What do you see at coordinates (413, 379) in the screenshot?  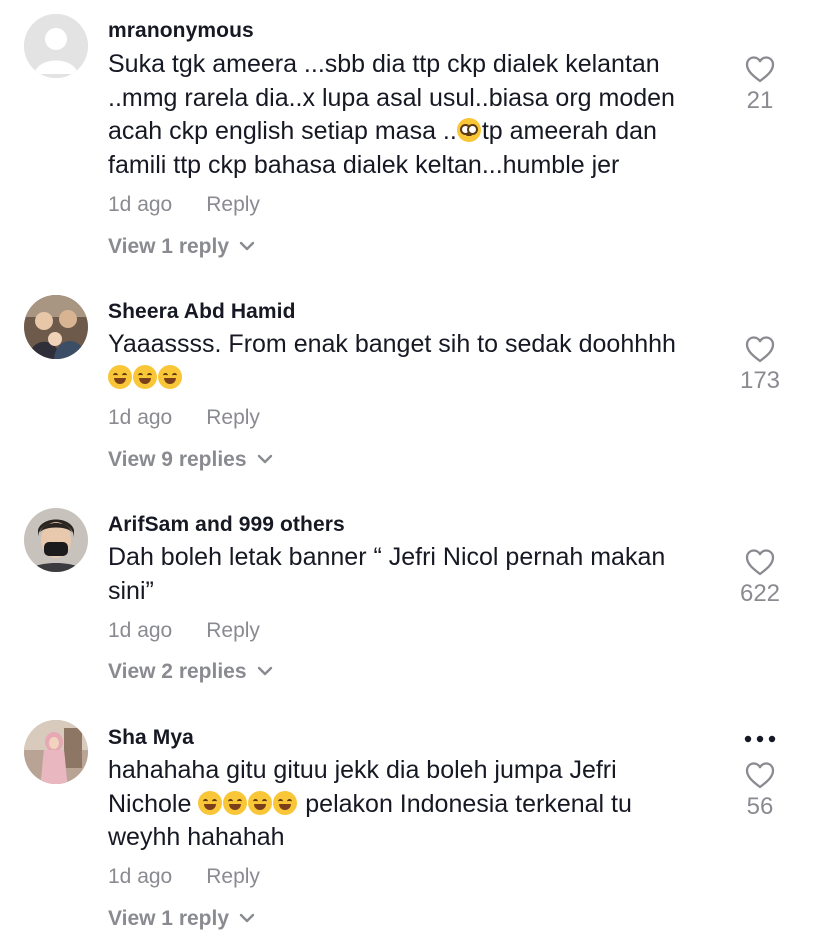 I see `comment-emoji-line` at bounding box center [413, 379].